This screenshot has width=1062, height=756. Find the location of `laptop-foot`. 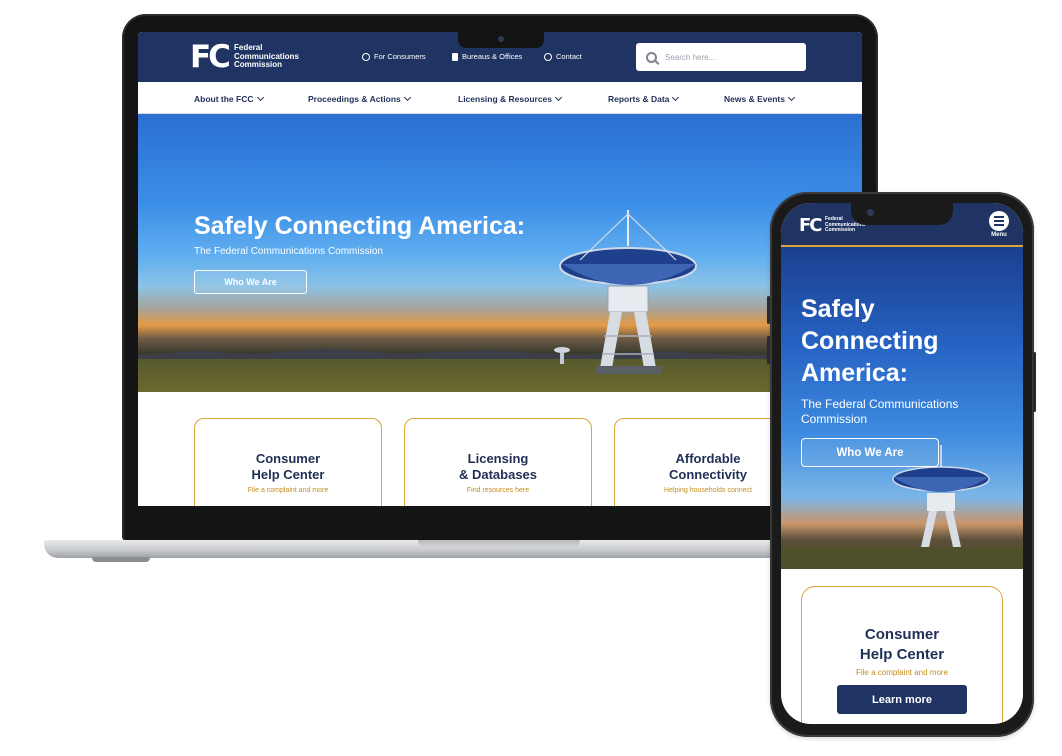

laptop-foot is located at coordinates (121, 559).